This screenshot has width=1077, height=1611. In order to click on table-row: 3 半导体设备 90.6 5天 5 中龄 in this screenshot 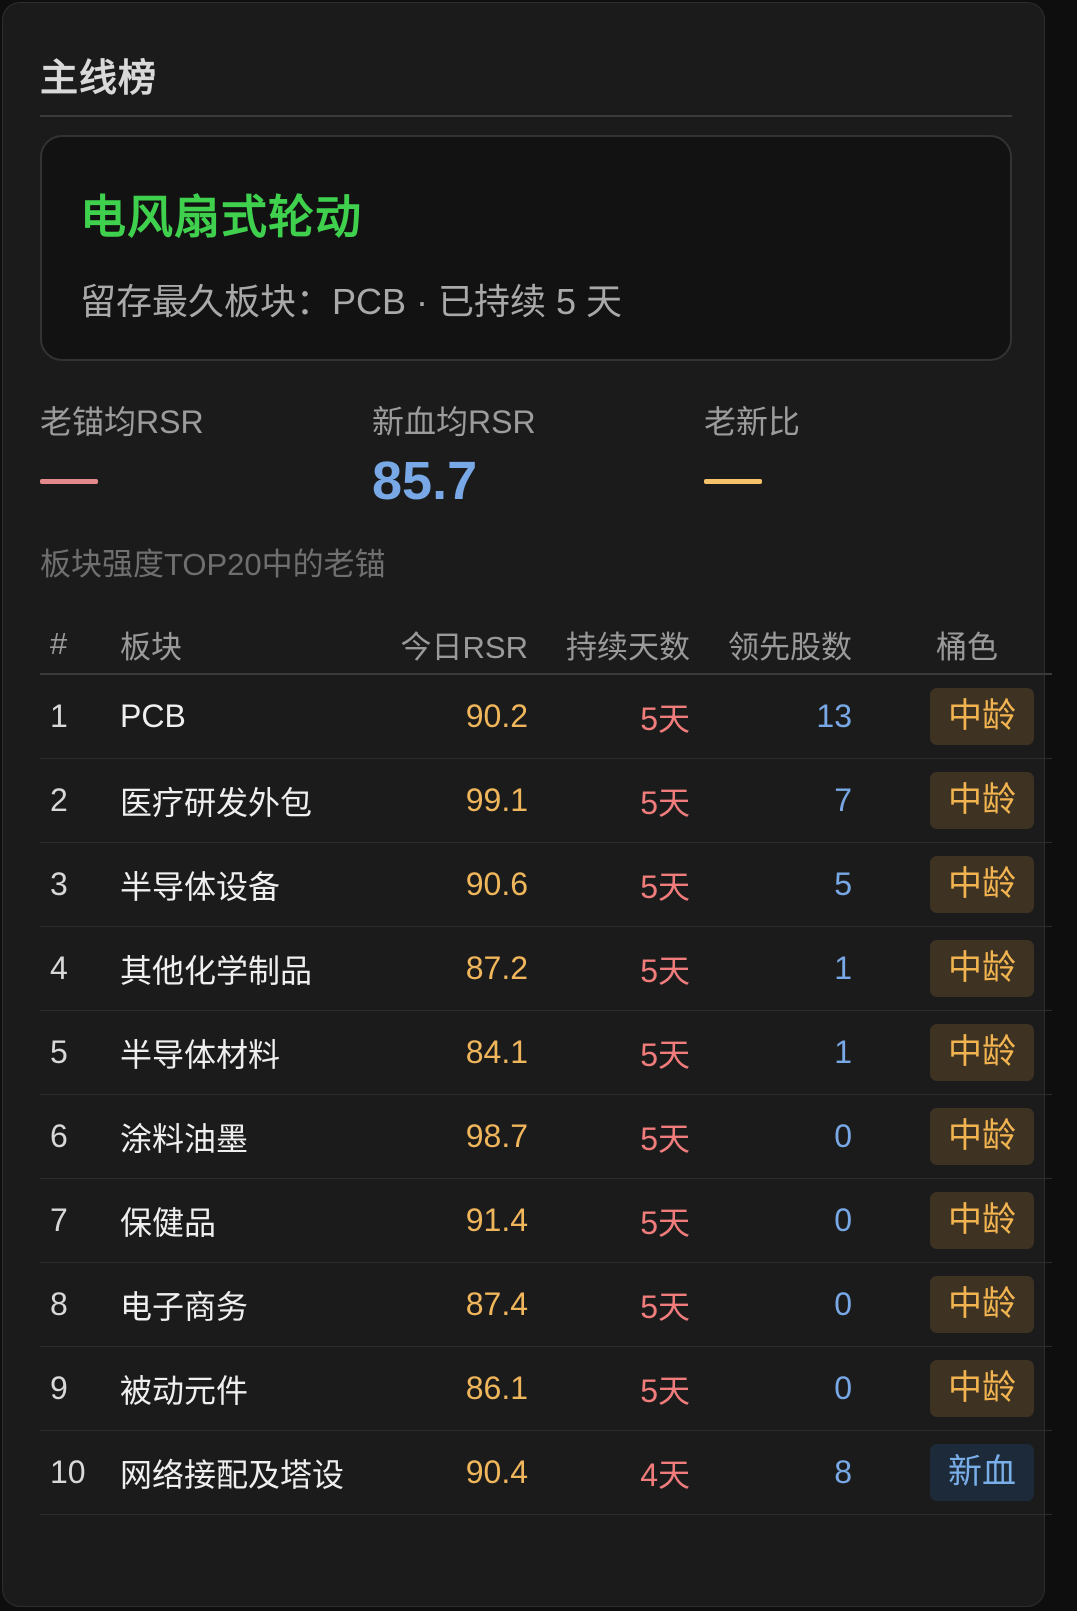, I will do `click(546, 884)`.